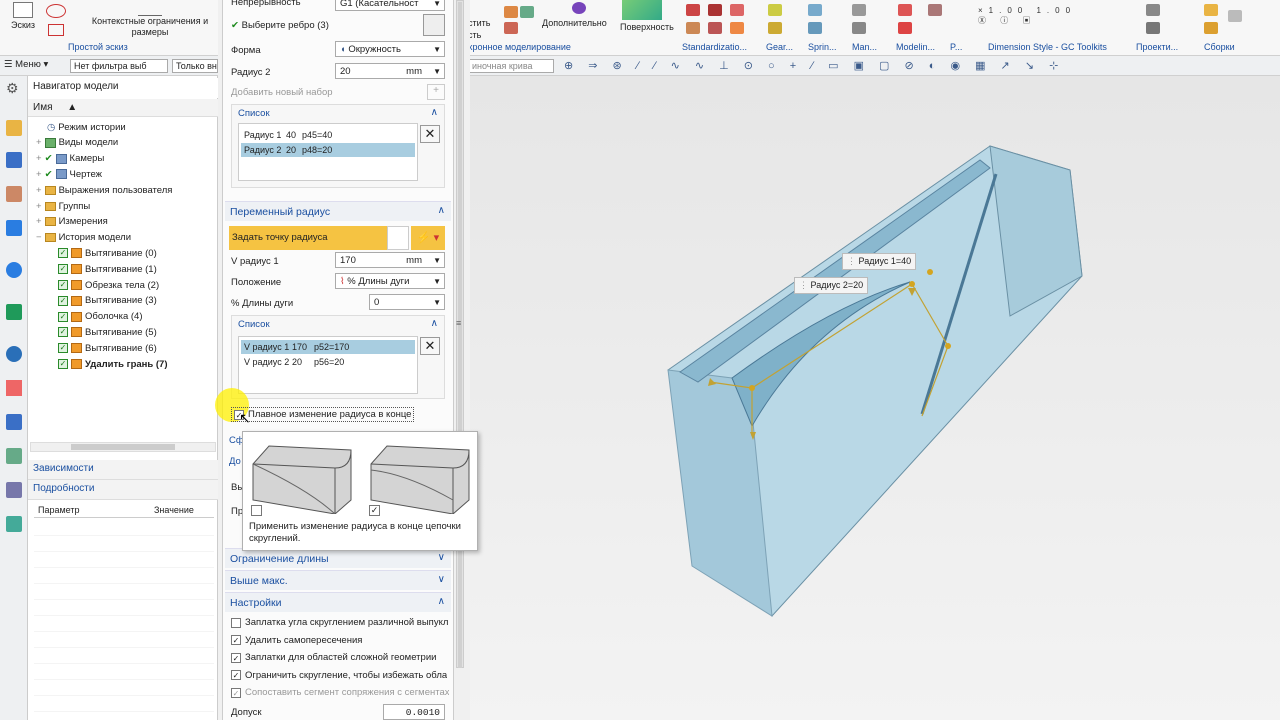 This screenshot has height=720, width=1280. Describe the element at coordinates (428, 238) in the screenshot. I see `point-inference-icon: ⚡ ▾` at that location.